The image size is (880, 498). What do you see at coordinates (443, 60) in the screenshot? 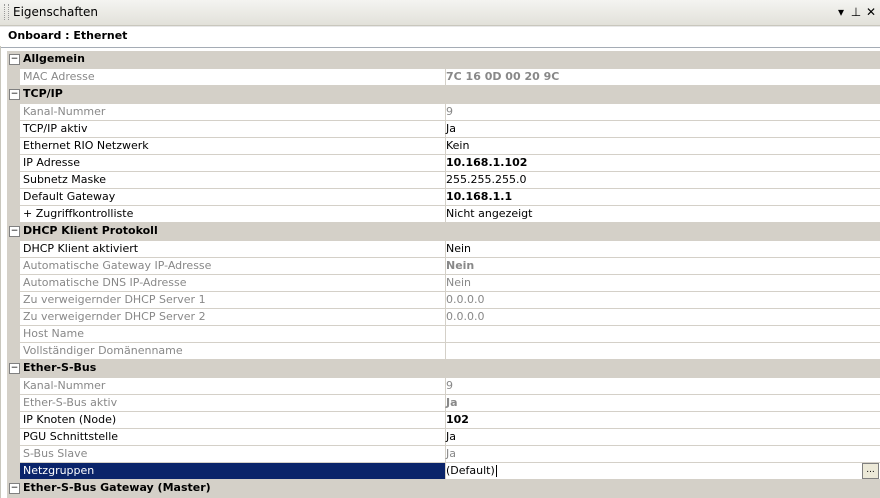
I see `category-row: − Allgemein` at bounding box center [443, 60].